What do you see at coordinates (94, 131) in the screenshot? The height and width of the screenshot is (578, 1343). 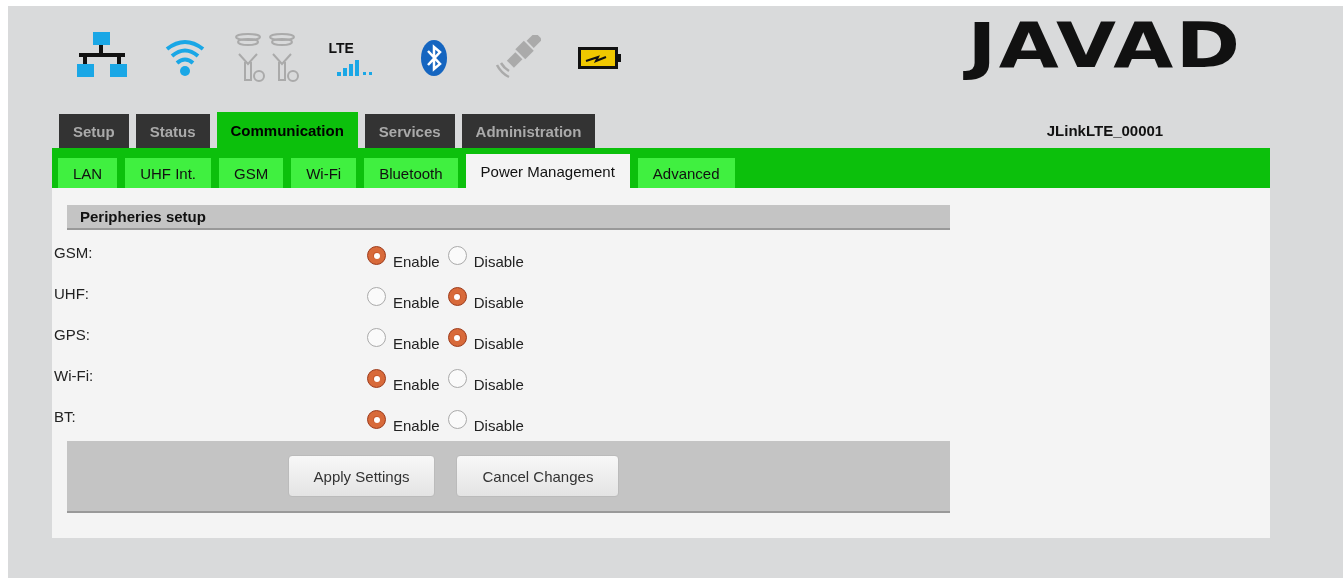 I see `main-tab: Setup` at bounding box center [94, 131].